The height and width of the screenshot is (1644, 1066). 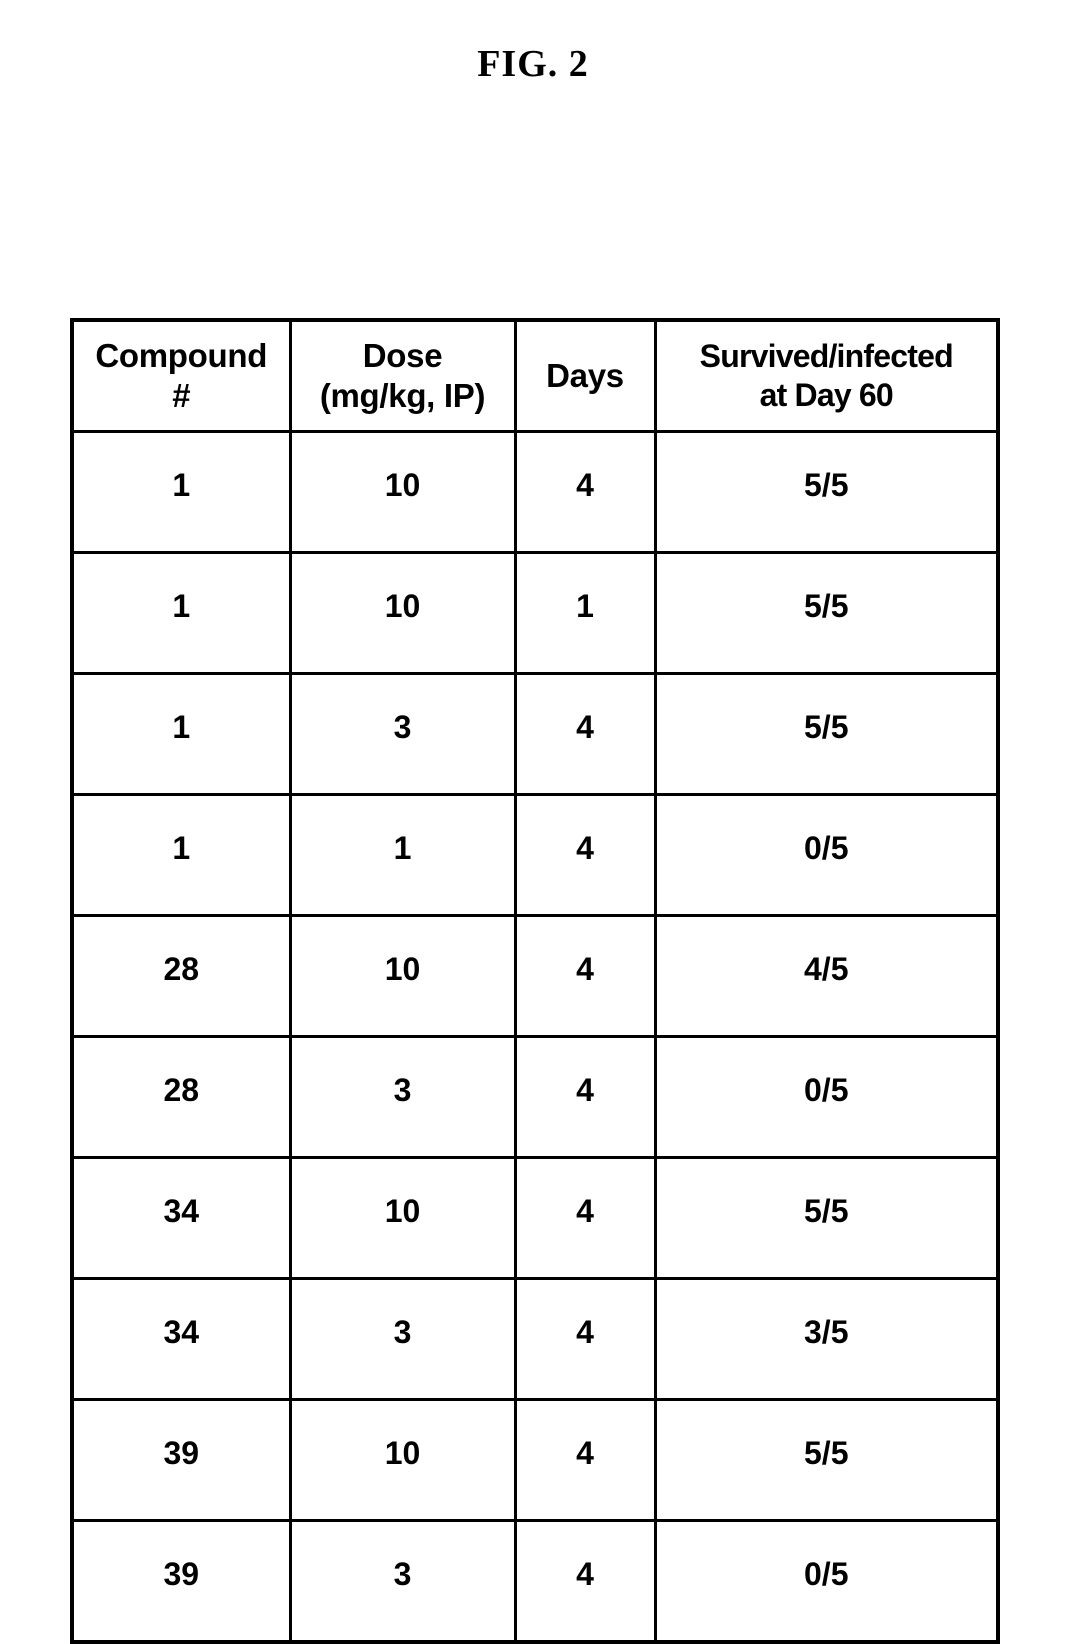 I want to click on table-row: 1 10 1 5/5, so click(x=535, y=613).